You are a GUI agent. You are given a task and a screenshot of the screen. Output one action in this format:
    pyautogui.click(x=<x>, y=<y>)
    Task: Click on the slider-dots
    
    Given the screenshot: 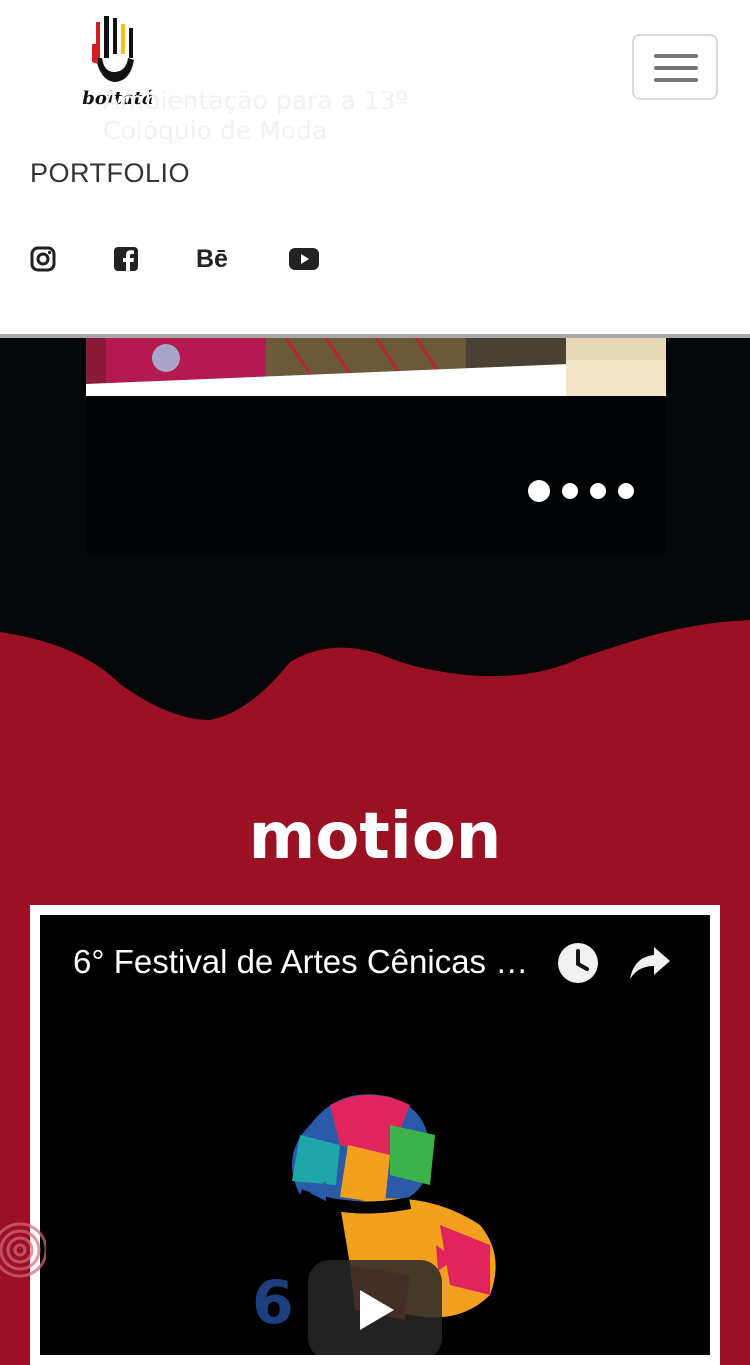 What is the action you would take?
    pyautogui.click(x=587, y=491)
    